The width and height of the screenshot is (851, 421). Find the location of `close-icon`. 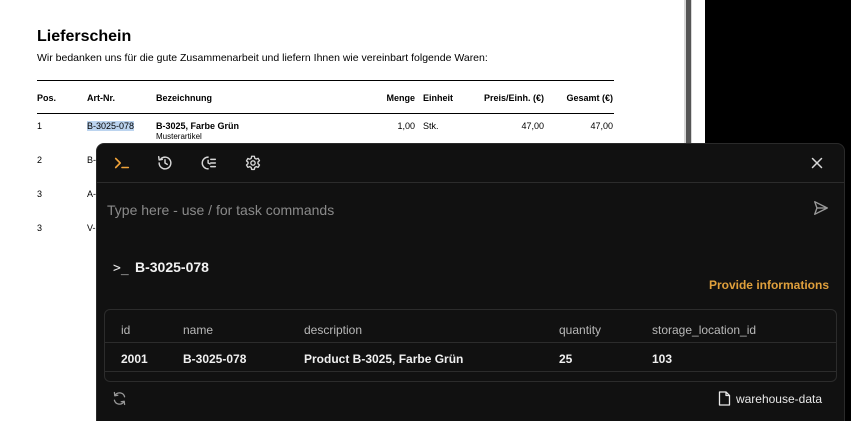

close-icon is located at coordinates (818, 164).